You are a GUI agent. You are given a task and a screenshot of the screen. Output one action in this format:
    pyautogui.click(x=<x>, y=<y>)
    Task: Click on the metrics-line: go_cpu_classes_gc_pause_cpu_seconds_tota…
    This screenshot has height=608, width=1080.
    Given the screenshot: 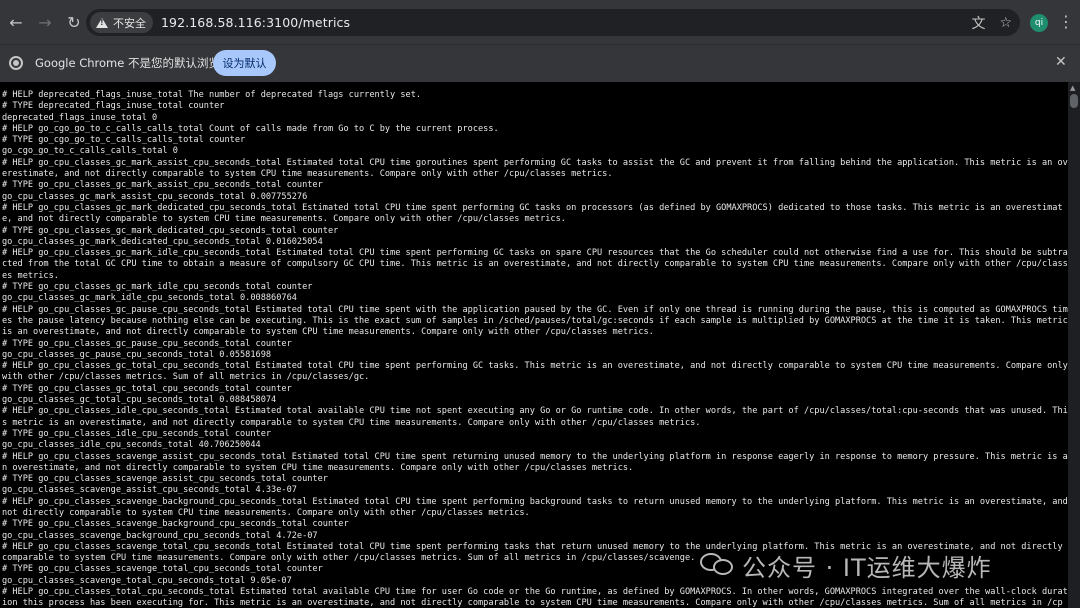 What is the action you would take?
    pyautogui.click(x=137, y=354)
    